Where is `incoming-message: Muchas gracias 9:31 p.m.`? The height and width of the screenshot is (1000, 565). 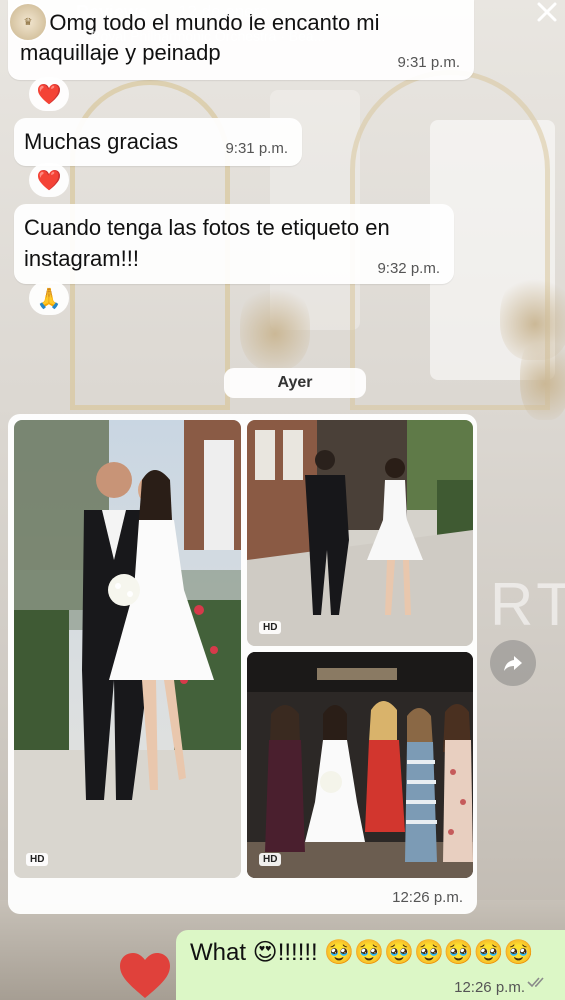
incoming-message: Muchas gracias 9:31 p.m. is located at coordinates (158, 142).